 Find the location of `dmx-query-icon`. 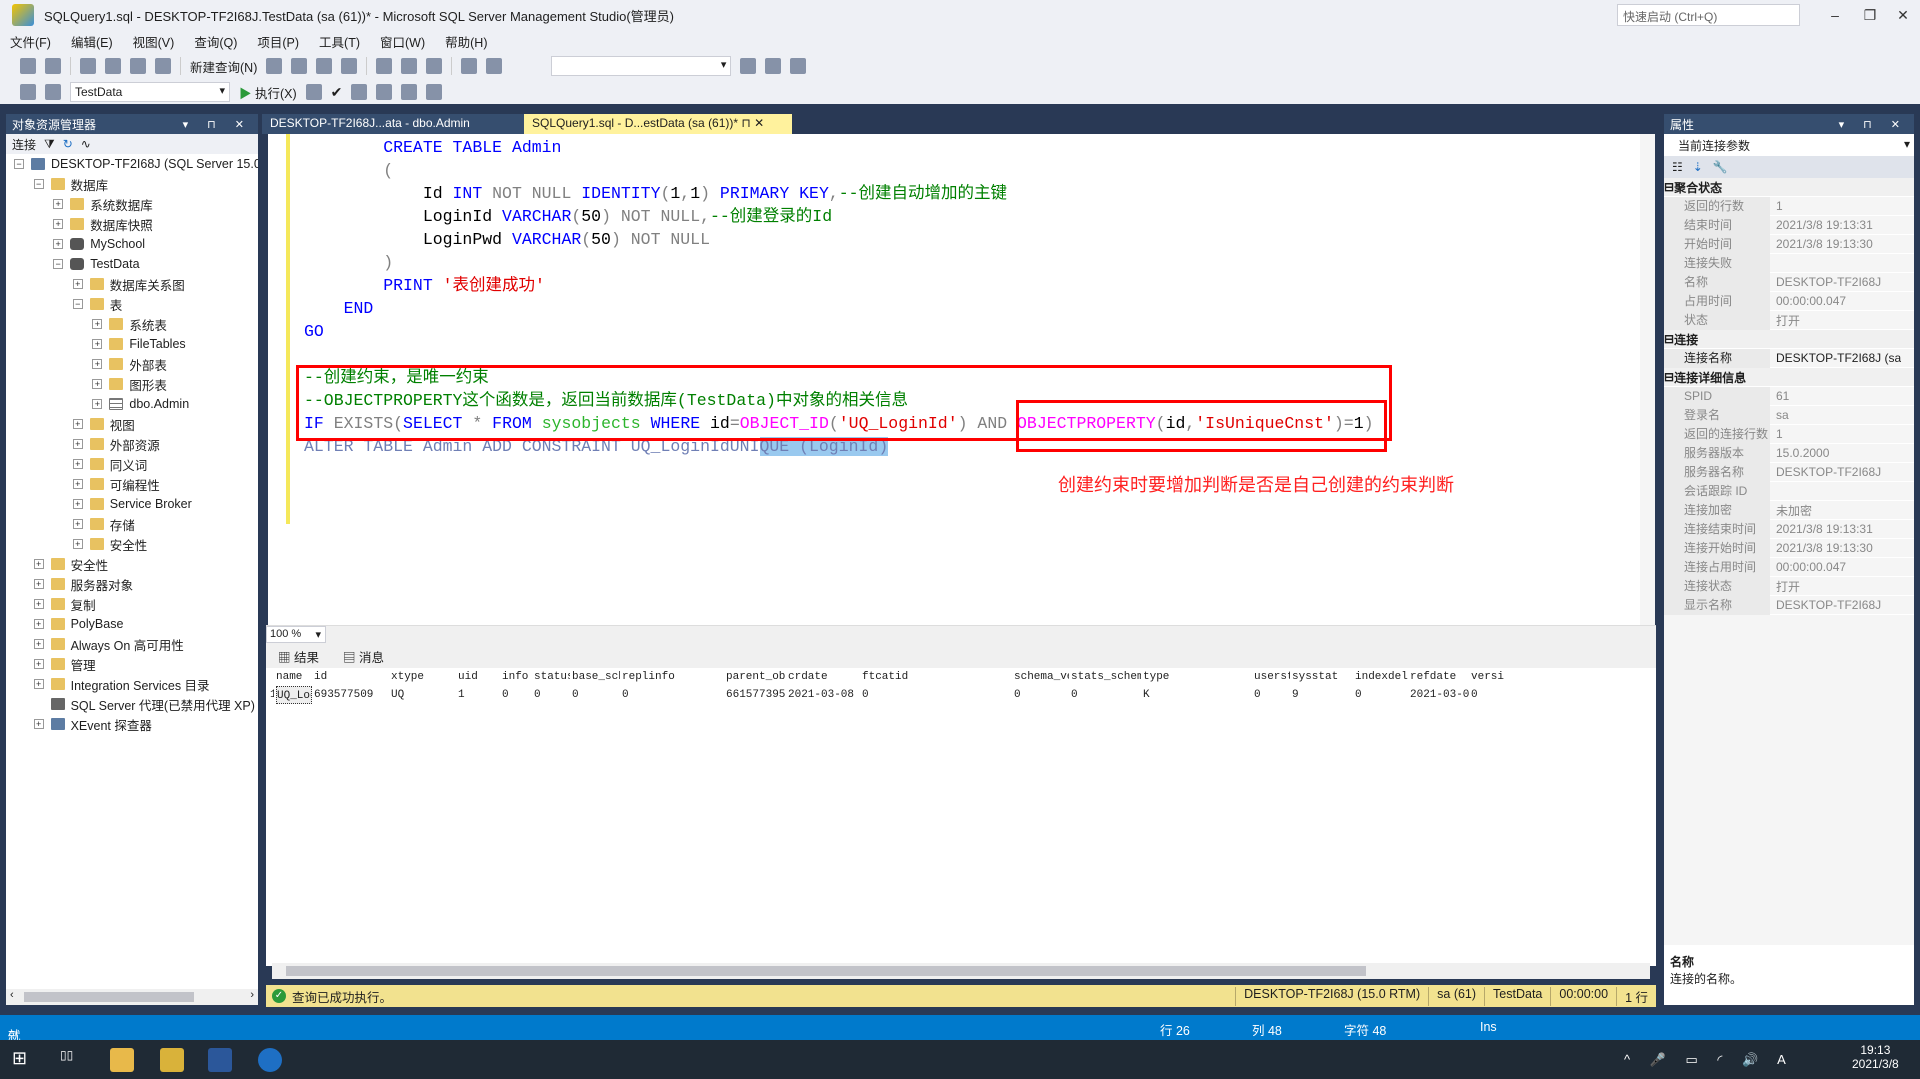

dmx-query-icon is located at coordinates (299, 66).